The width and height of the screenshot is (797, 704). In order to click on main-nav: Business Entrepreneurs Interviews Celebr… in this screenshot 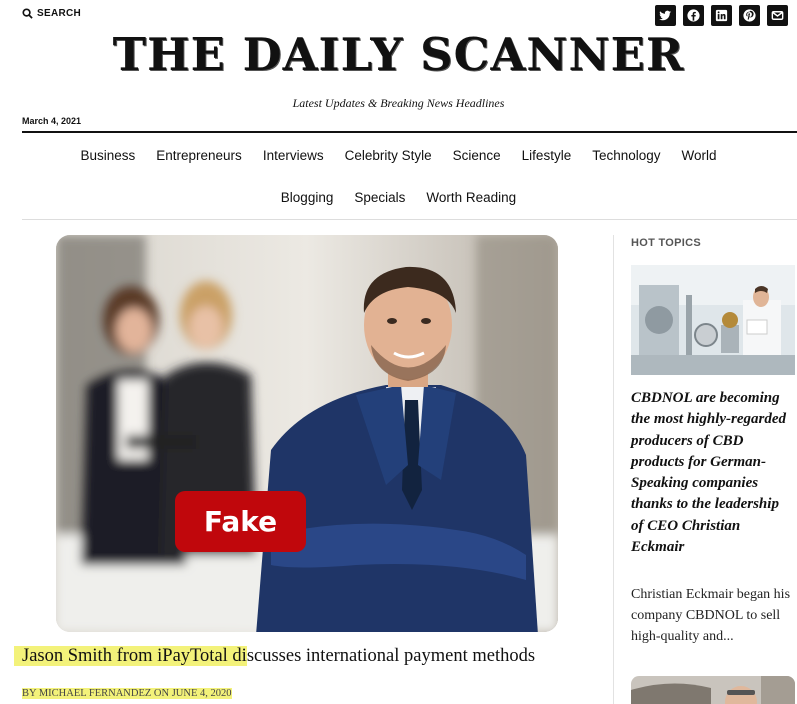, I will do `click(398, 155)`.